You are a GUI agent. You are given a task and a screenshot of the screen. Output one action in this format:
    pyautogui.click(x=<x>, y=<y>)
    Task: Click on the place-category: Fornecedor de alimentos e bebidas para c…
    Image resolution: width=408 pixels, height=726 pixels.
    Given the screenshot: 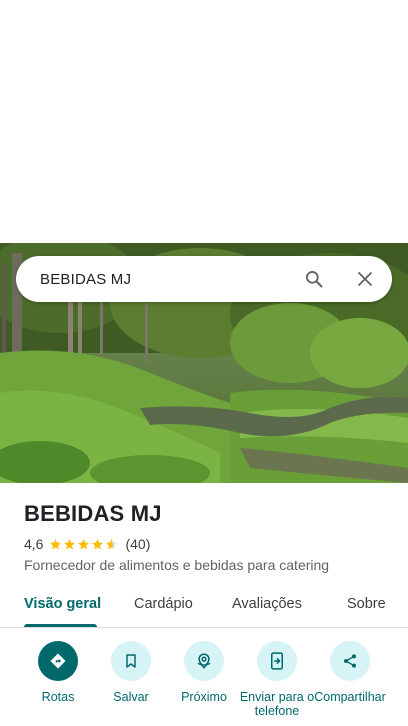 What is the action you would take?
    pyautogui.click(x=176, y=565)
    